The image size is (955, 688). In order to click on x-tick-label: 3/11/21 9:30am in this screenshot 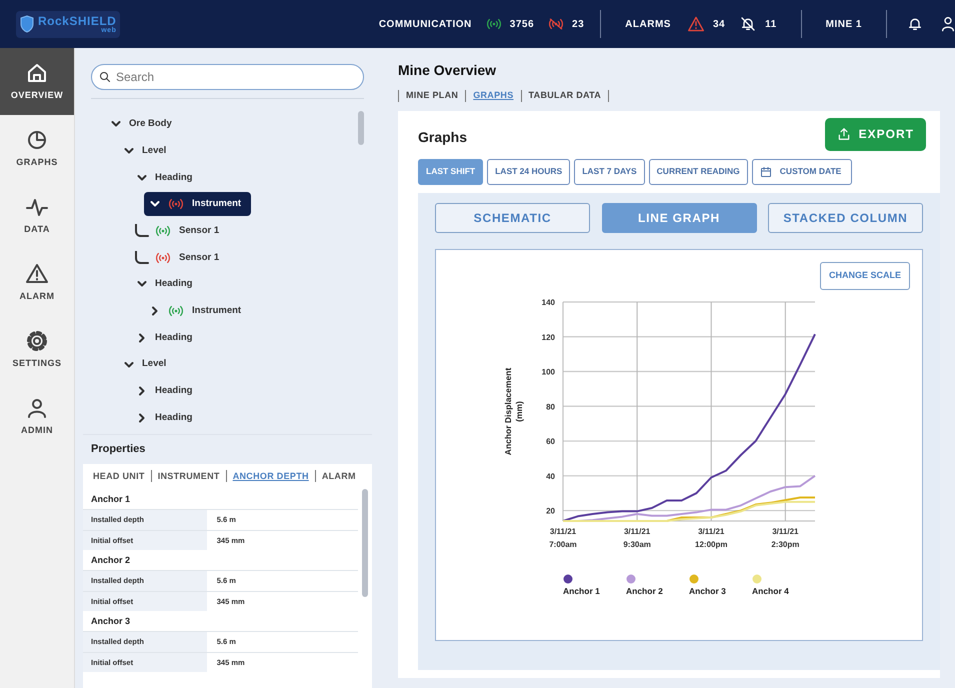, I will do `click(637, 537)`.